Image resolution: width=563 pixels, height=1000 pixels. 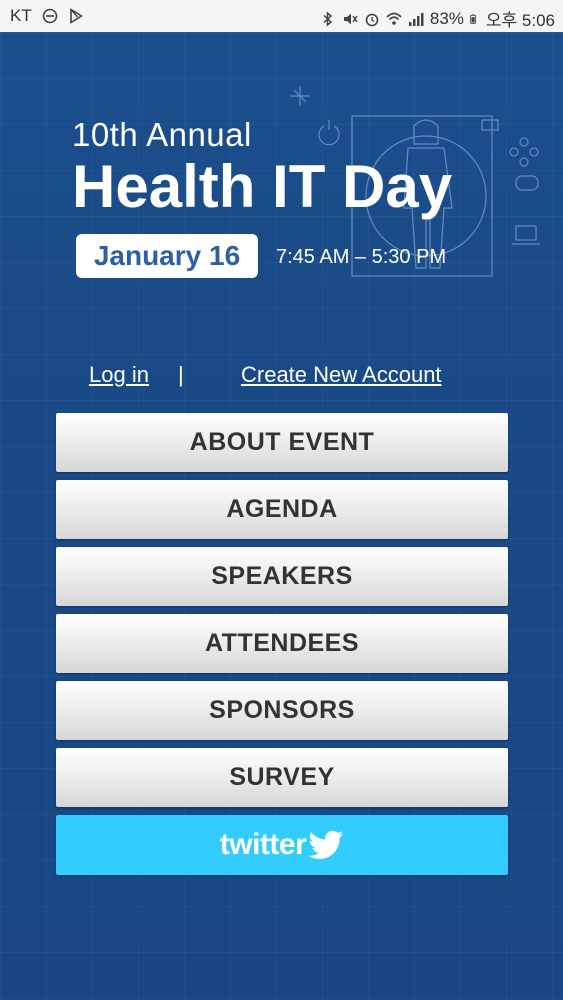 I want to click on button-label: ATTENDEES, so click(x=282, y=643).